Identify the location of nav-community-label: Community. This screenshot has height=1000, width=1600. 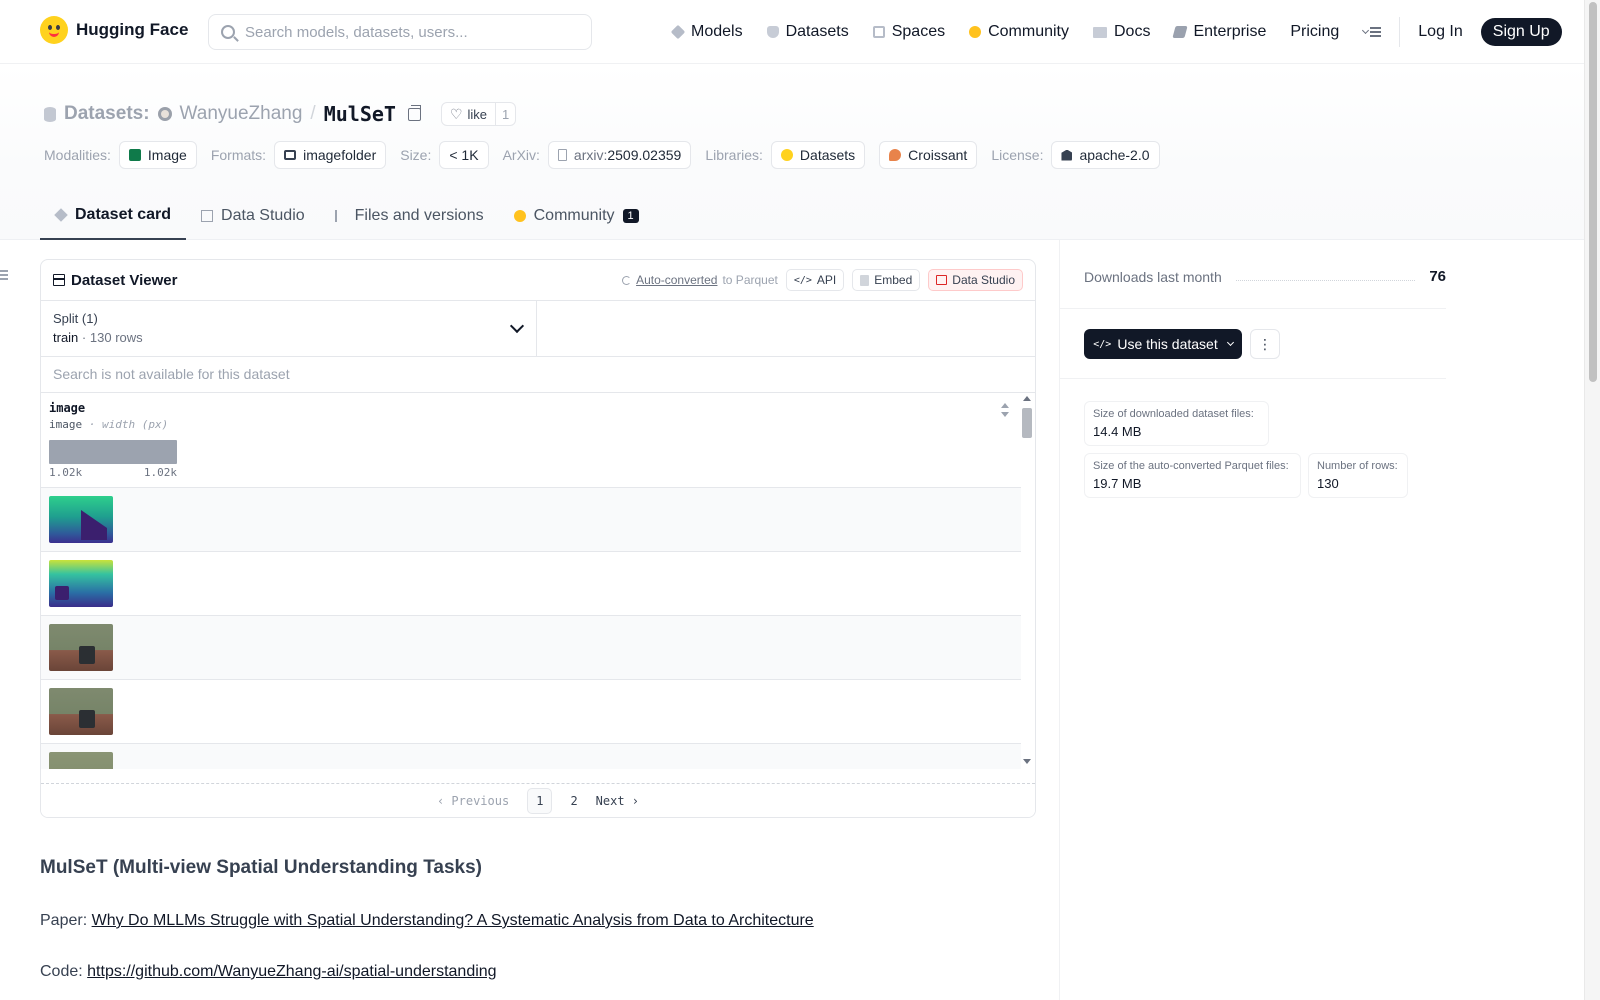
(1028, 31).